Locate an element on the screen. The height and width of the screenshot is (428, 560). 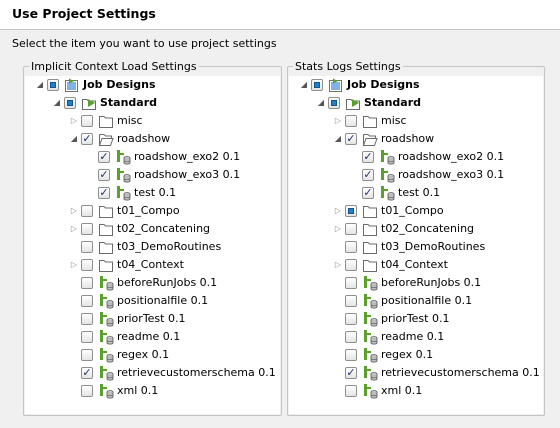
folder-open-icon is located at coordinates (370, 139).